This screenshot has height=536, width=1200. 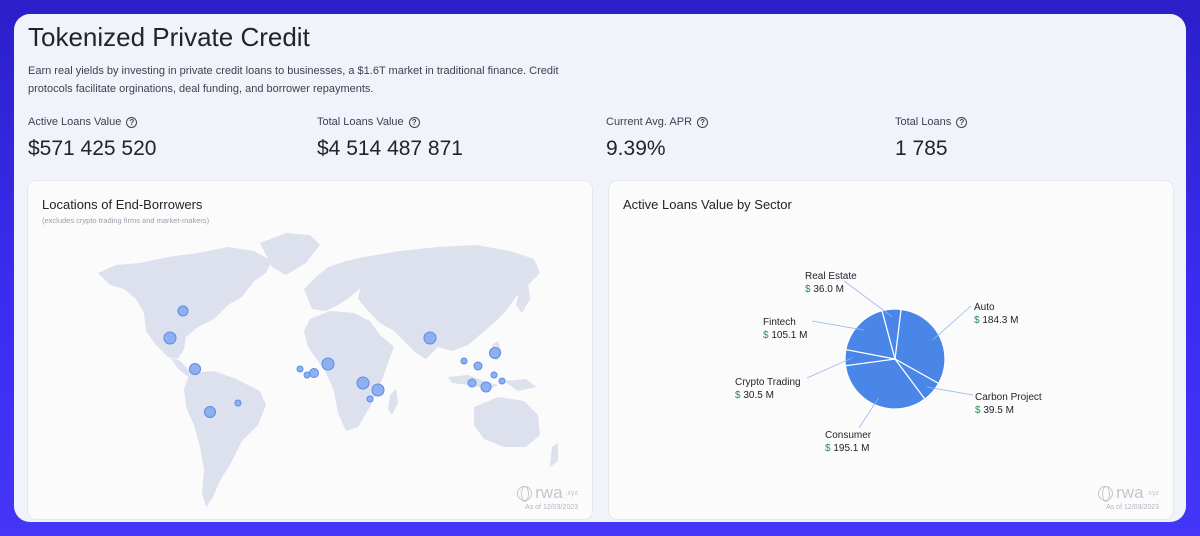 I want to click on pie-label-value: 36.0 M, so click(x=828, y=289).